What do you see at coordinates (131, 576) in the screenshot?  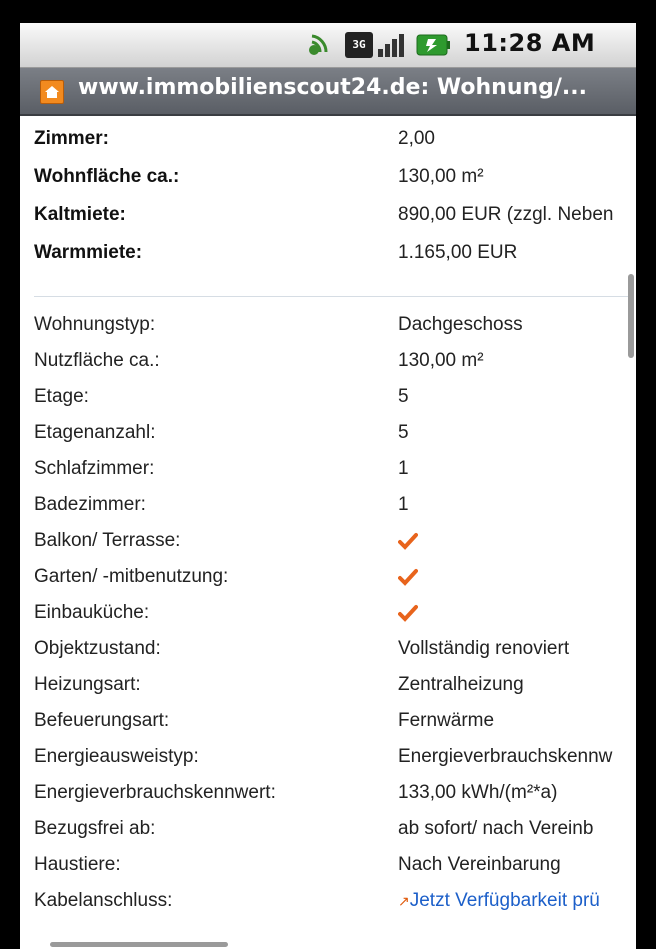 I see `detail-label: Garten/ -mitbenutzung:` at bounding box center [131, 576].